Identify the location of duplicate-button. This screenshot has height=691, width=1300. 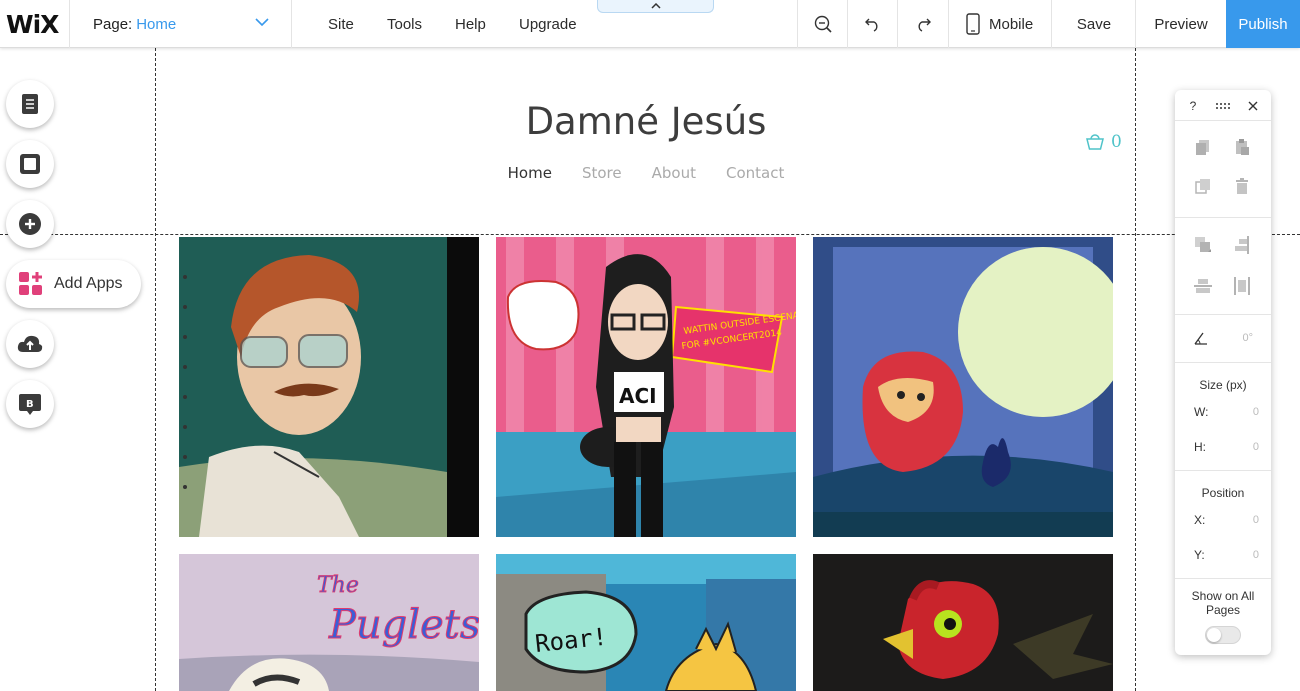
(1203, 186).